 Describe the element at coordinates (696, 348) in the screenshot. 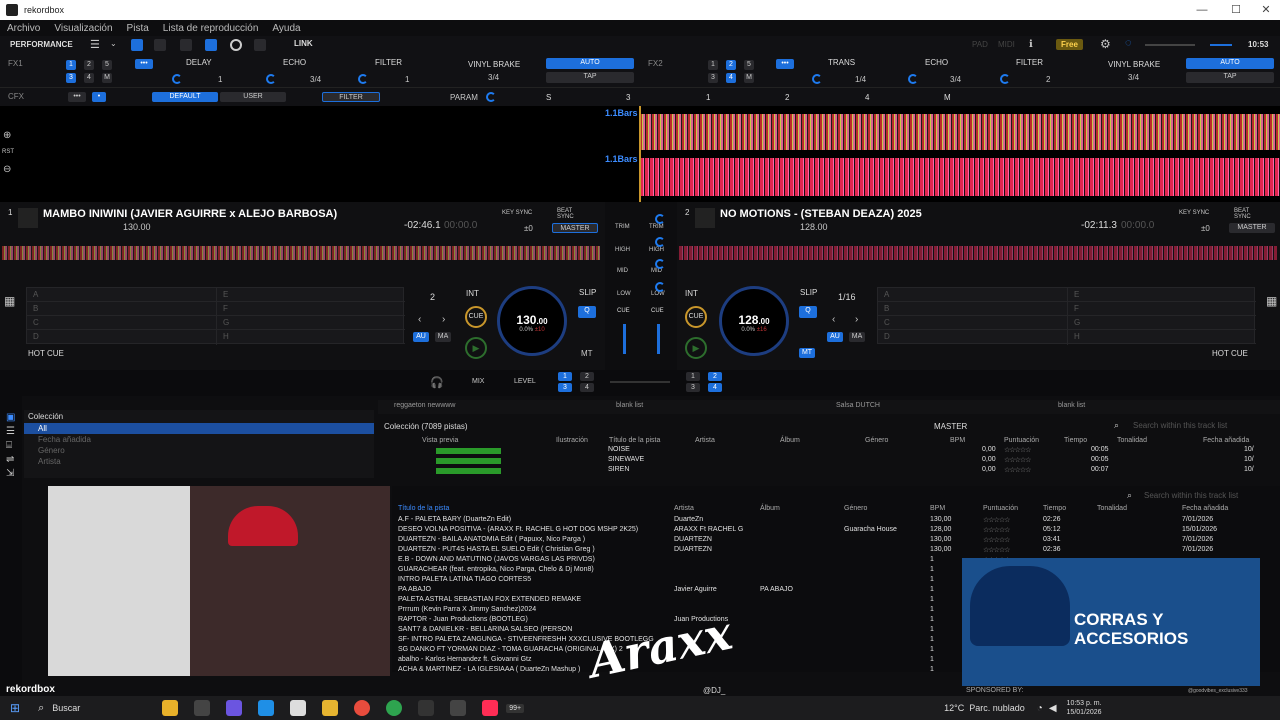

I see `deck2-play-button: ▶` at that location.